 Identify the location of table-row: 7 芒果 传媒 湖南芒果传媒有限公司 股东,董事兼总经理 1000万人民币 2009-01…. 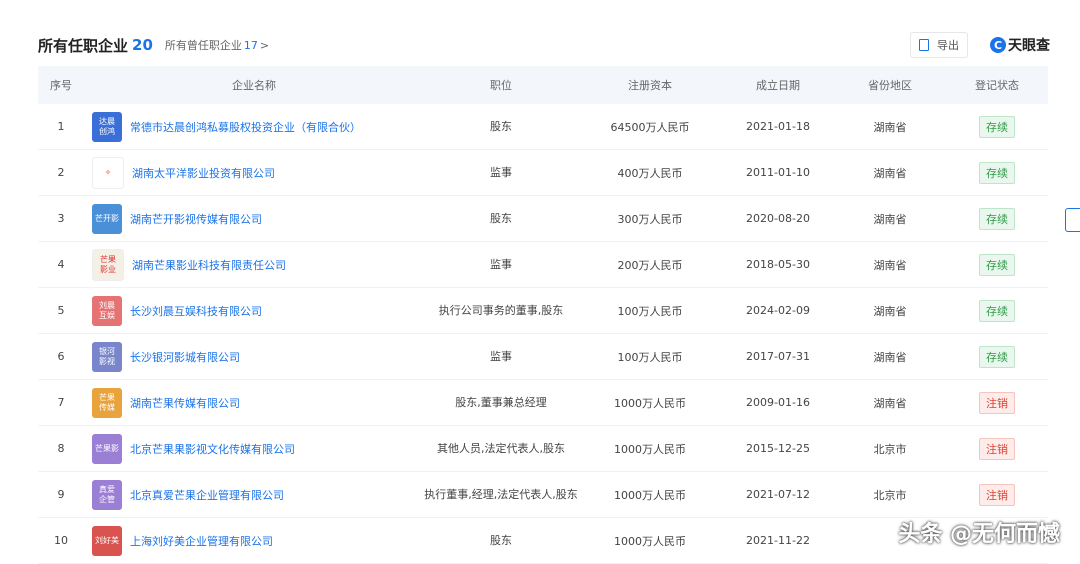
(543, 403).